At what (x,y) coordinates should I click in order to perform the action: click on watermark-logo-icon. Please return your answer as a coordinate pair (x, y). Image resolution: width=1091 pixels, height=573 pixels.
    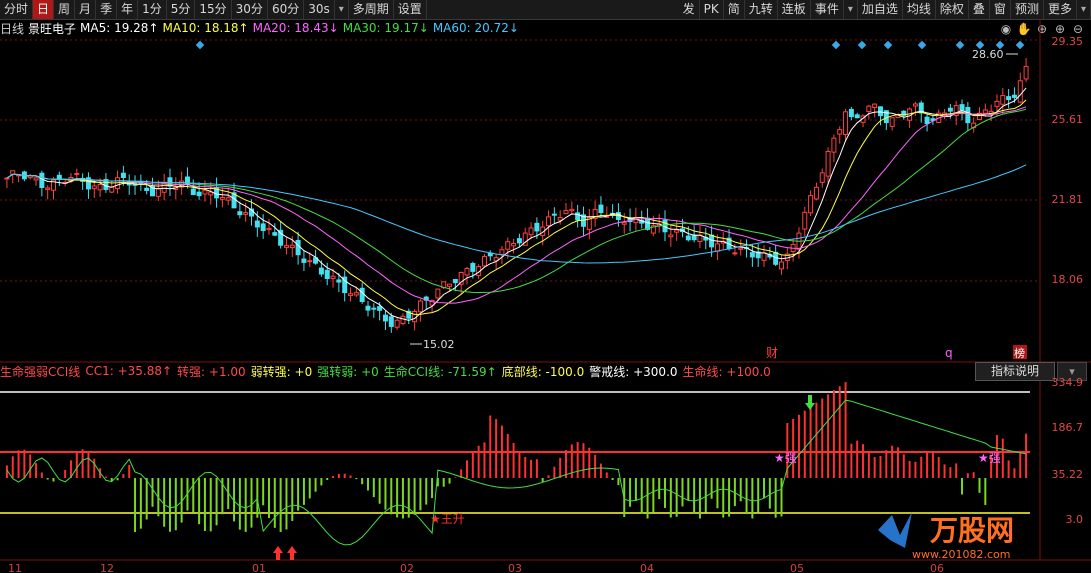
    Looking at the image, I should click on (895, 530).